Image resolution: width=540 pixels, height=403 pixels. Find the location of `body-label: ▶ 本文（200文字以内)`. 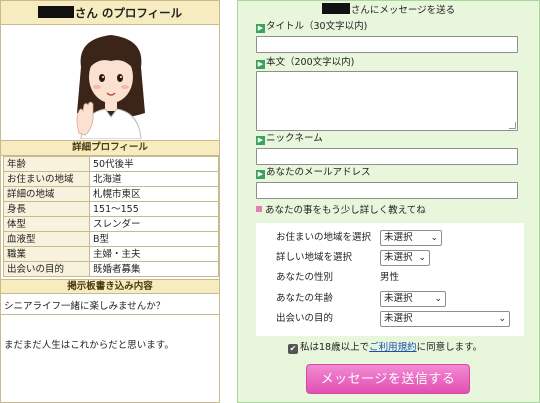

body-label: ▶ 本文（200文字以内) is located at coordinates (305, 63).